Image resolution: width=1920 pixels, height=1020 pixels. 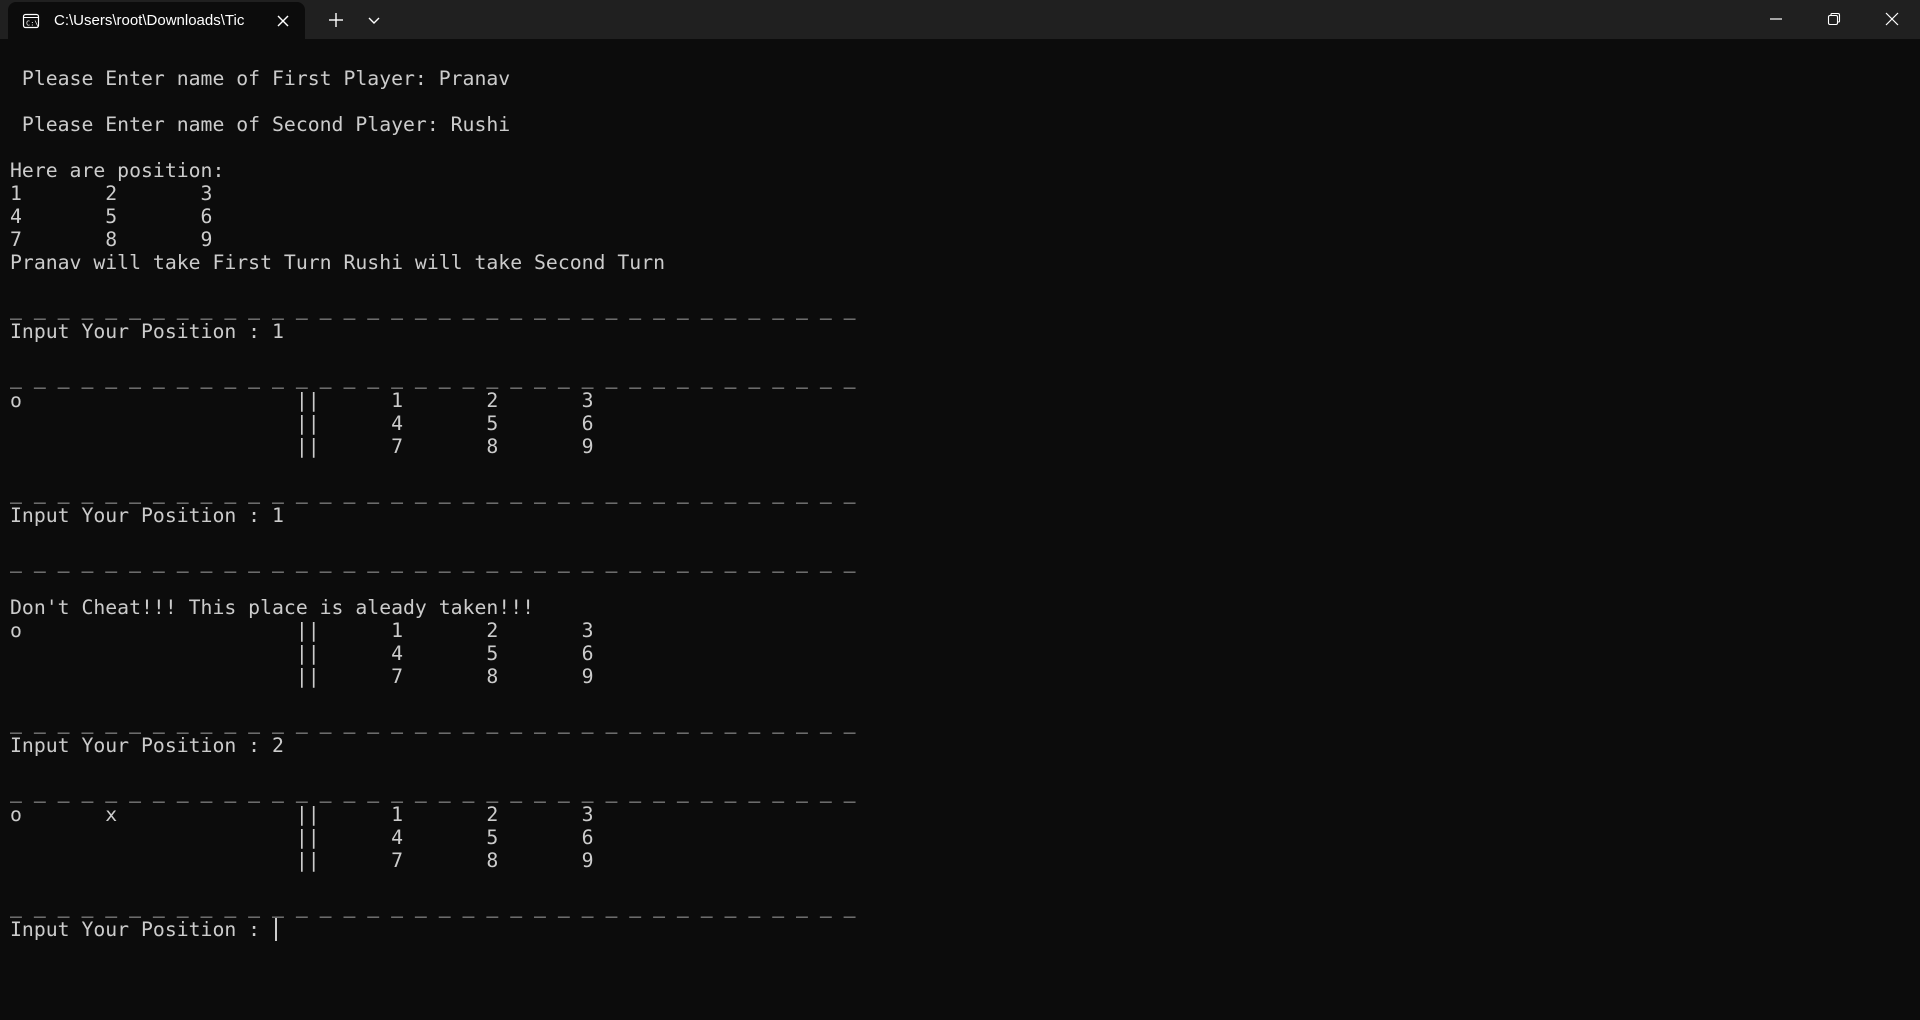 I want to click on terminal-line: 1 2 3, so click(x=111, y=193).